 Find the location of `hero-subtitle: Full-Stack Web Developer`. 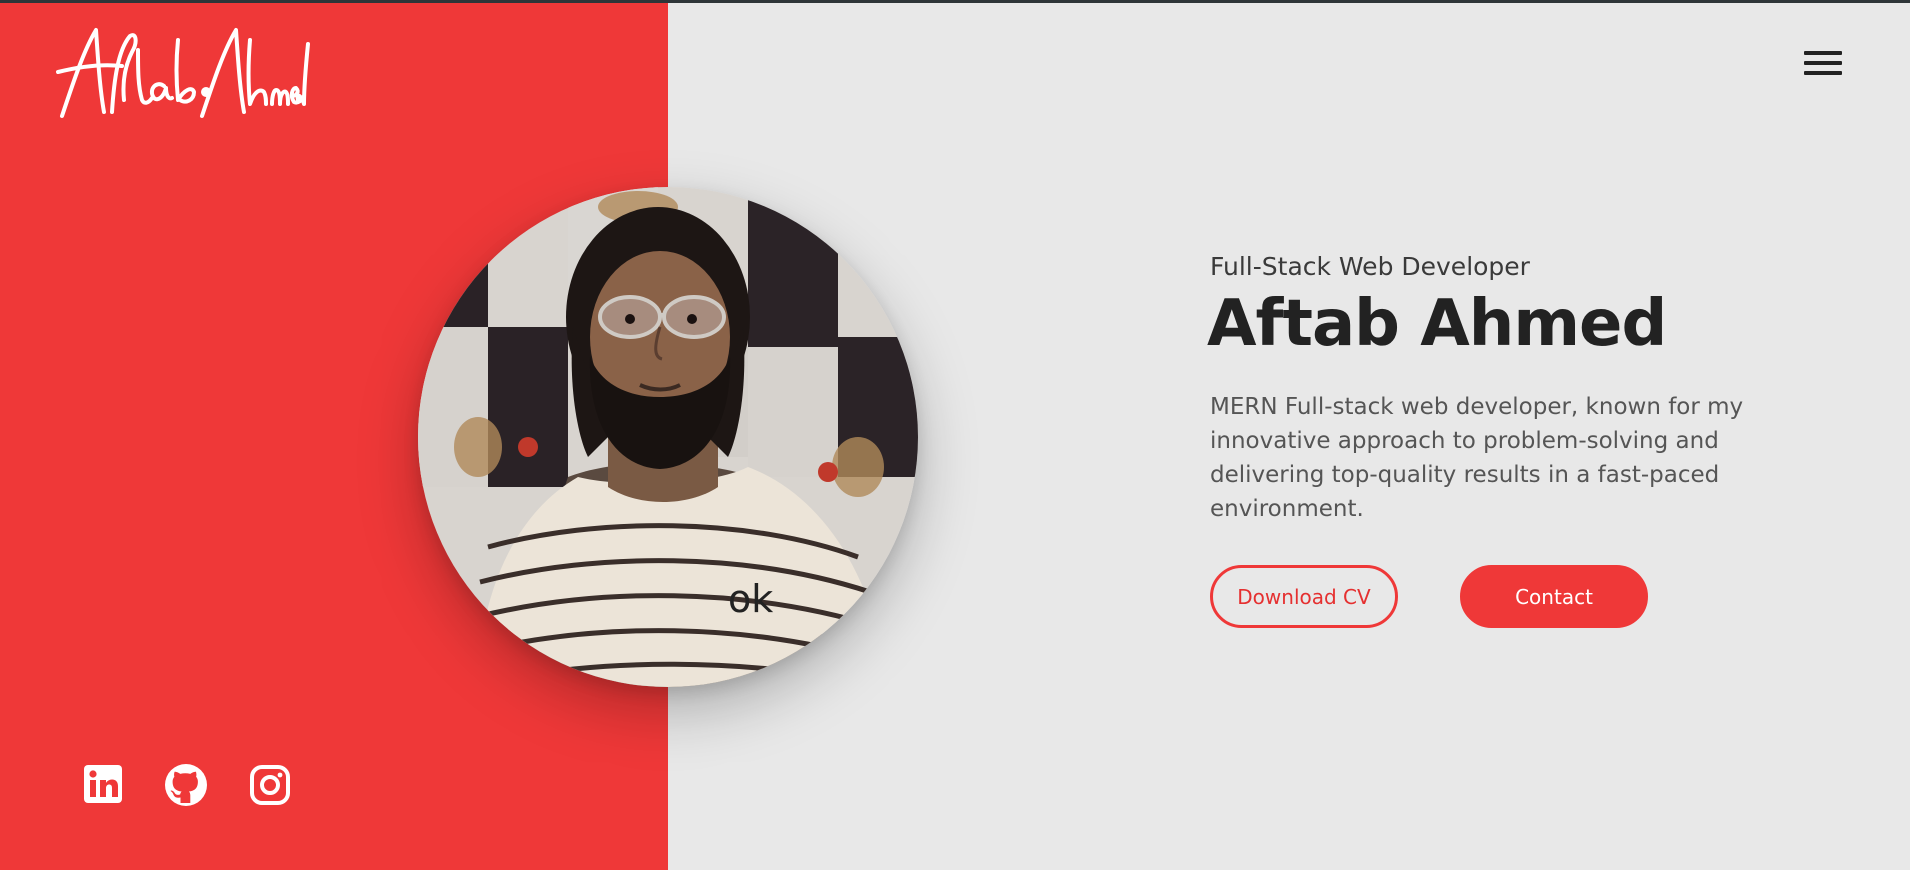

hero-subtitle: Full-Stack Web Developer is located at coordinates (1370, 266).